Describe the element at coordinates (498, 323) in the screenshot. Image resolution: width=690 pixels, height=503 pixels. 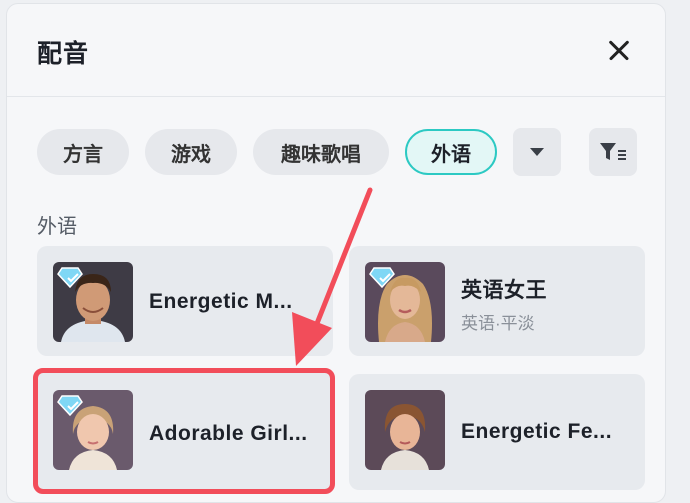
I see `voice-subtitle: 英语·平淡` at that location.